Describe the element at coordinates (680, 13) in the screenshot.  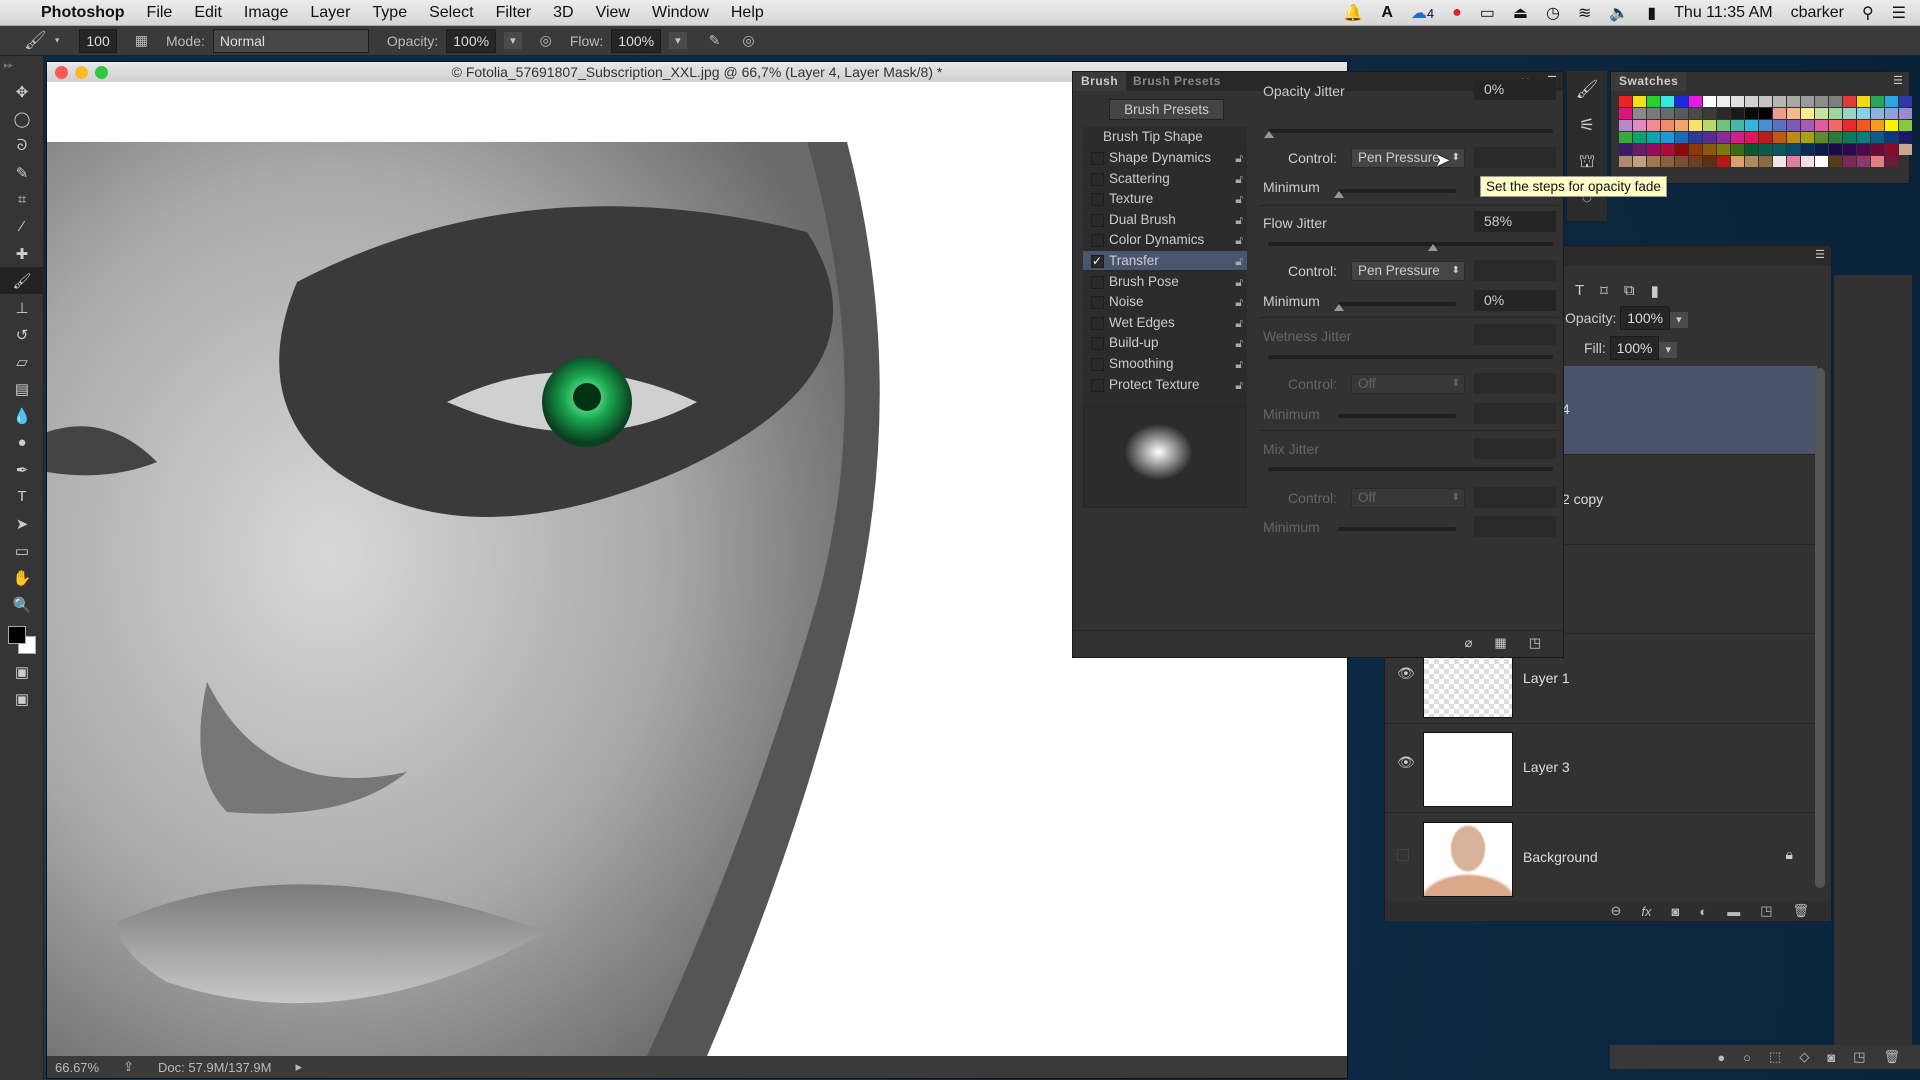
I see `menu-window: Window` at that location.